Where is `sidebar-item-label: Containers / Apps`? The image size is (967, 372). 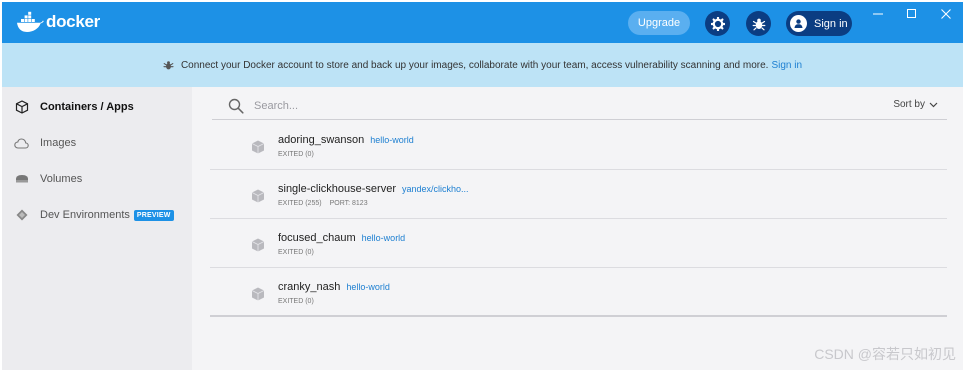
sidebar-item-label: Containers / Apps is located at coordinates (87, 107).